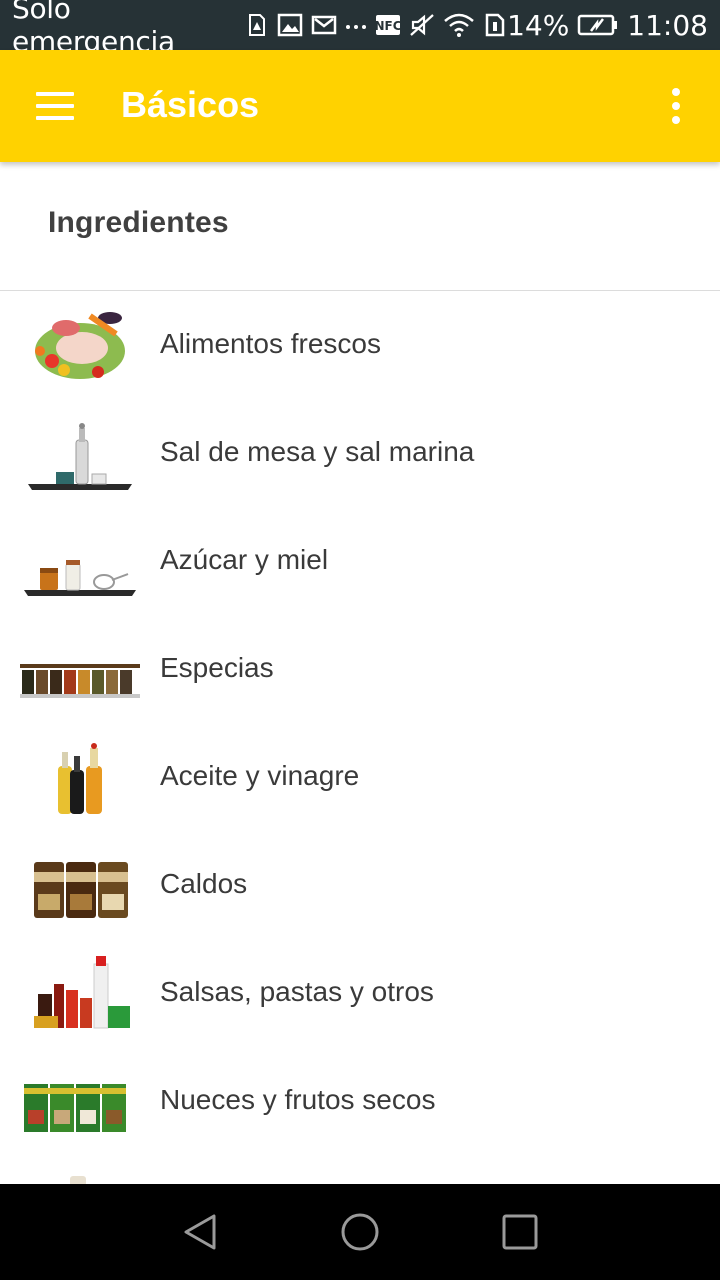 The image size is (720, 1280). I want to click on wifi-icon, so click(459, 25).